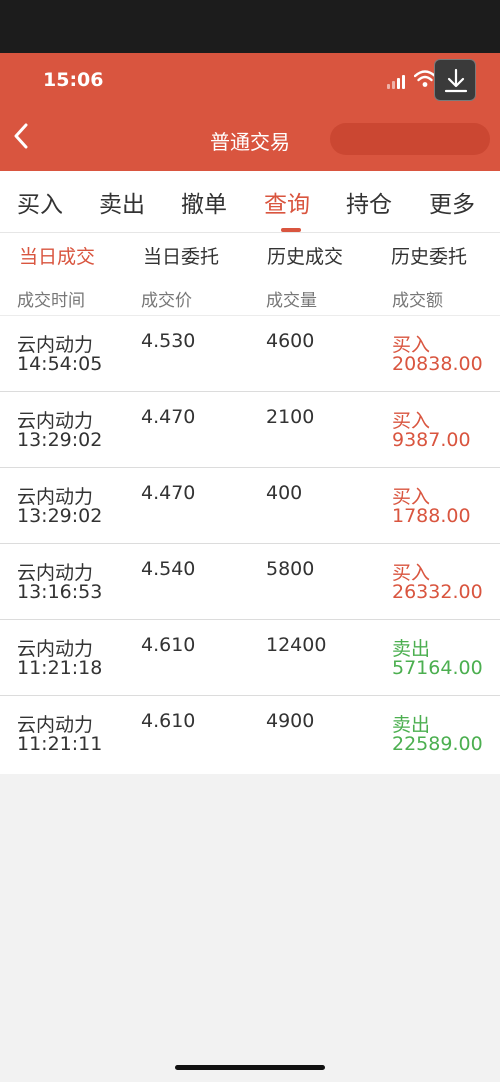  Describe the element at coordinates (73, 80) in the screenshot. I see `status-time: 15:06` at that location.